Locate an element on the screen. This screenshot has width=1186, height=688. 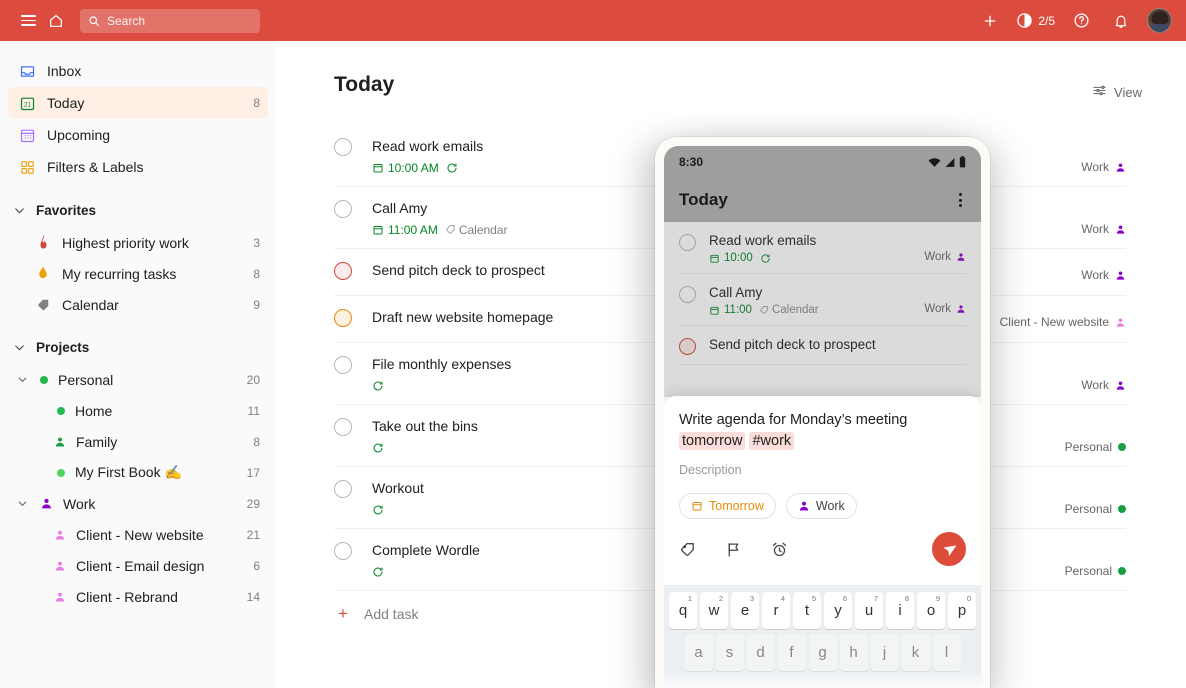
sidebar-item-count: 17 is located at coordinates (253, 472).